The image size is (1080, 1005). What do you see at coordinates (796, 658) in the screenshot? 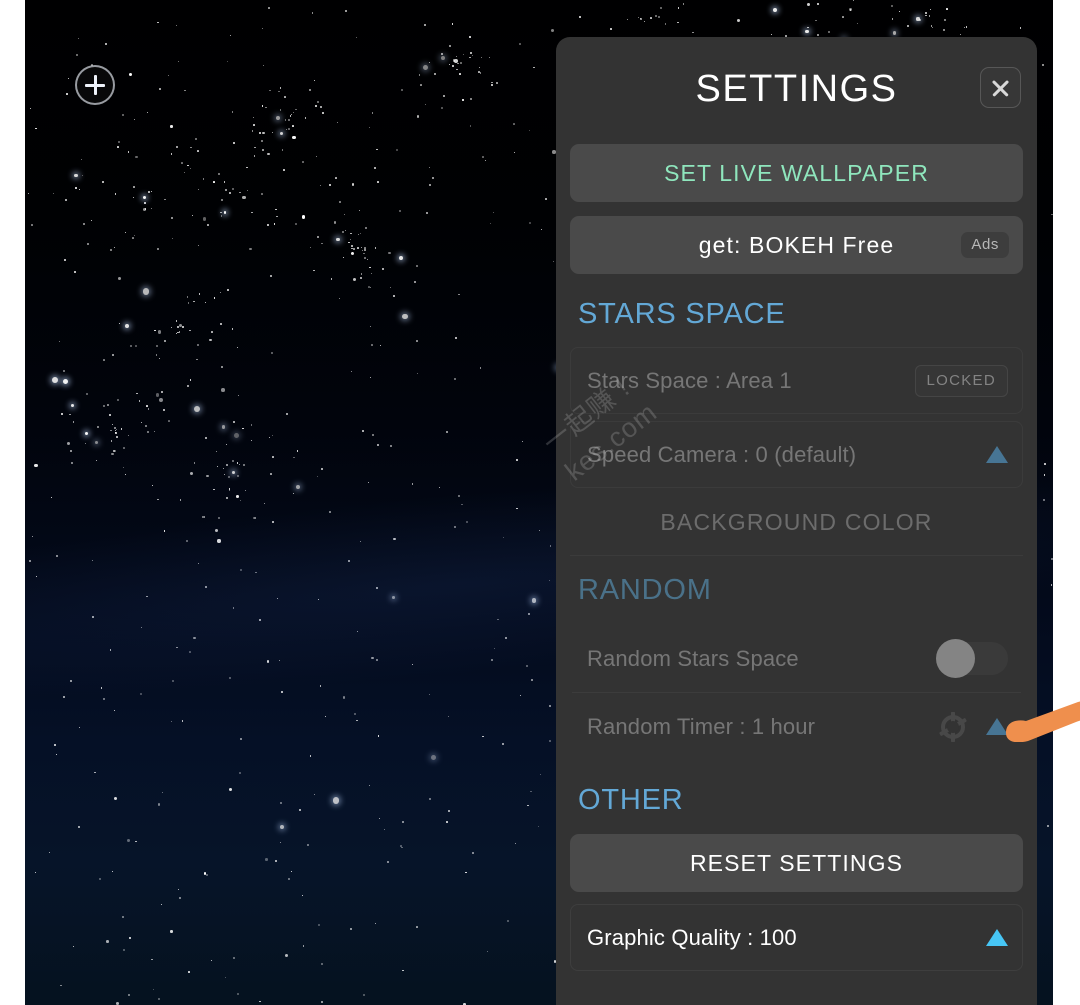
I see `row-random-stars-space: Random Stars Space` at bounding box center [796, 658].